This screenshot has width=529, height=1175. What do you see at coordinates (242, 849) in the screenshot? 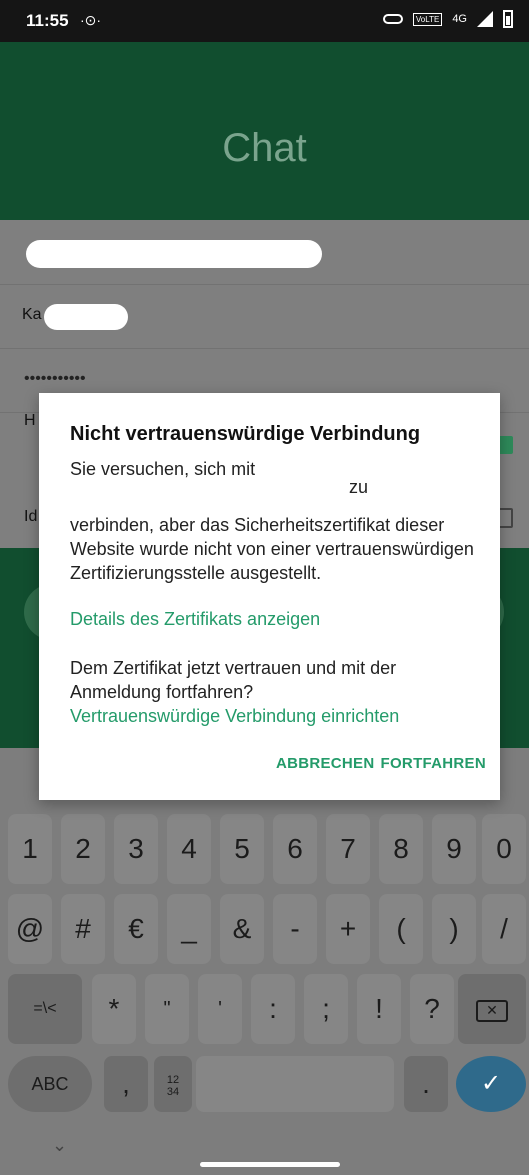
I see `key-5: 5` at bounding box center [242, 849].